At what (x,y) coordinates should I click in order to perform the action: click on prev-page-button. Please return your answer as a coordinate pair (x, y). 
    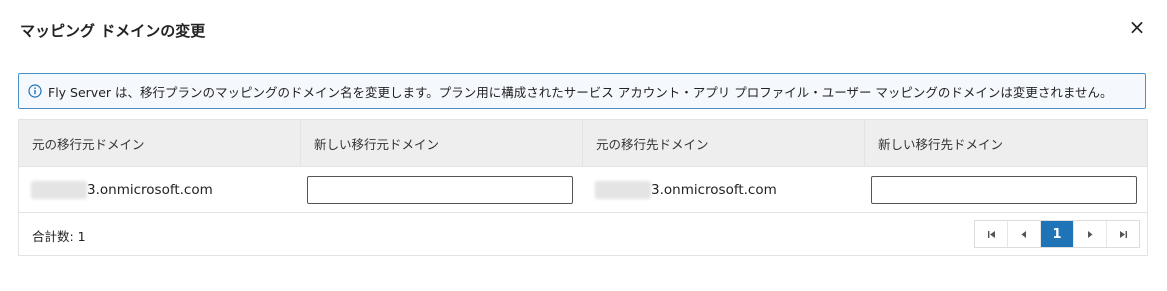
    Looking at the image, I should click on (1024, 234).